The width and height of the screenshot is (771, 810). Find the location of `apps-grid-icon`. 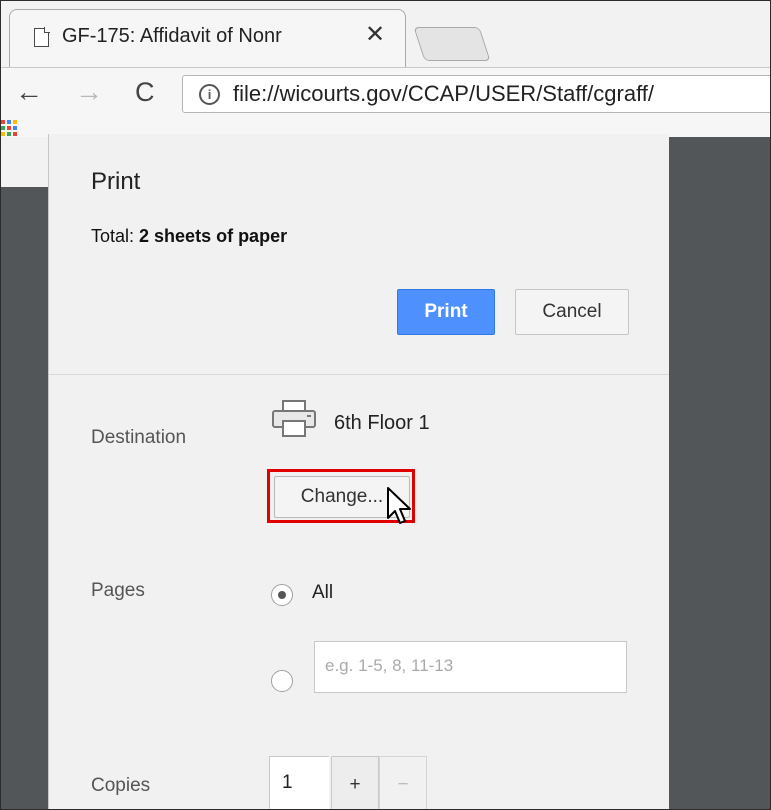

apps-grid-icon is located at coordinates (12, 128).